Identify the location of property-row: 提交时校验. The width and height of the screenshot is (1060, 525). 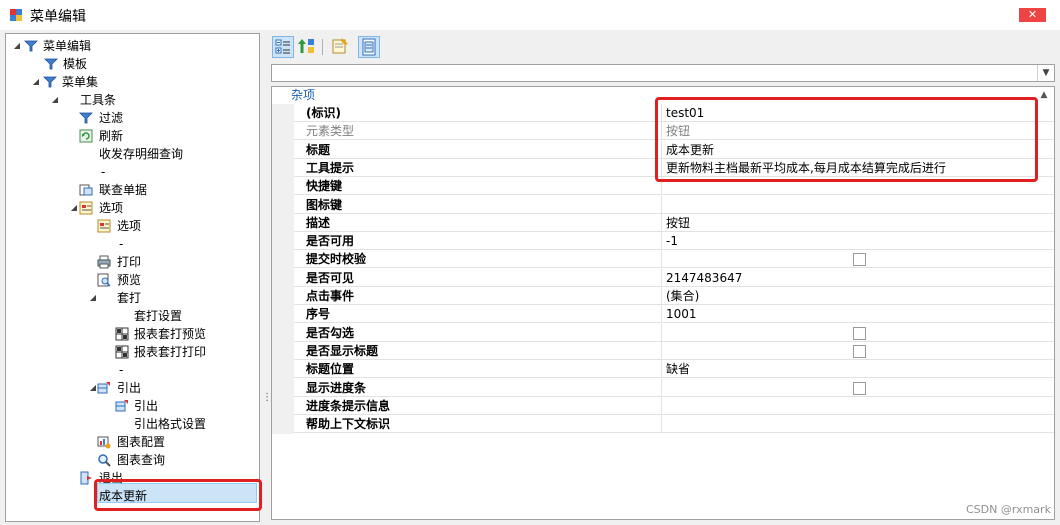
(674, 259).